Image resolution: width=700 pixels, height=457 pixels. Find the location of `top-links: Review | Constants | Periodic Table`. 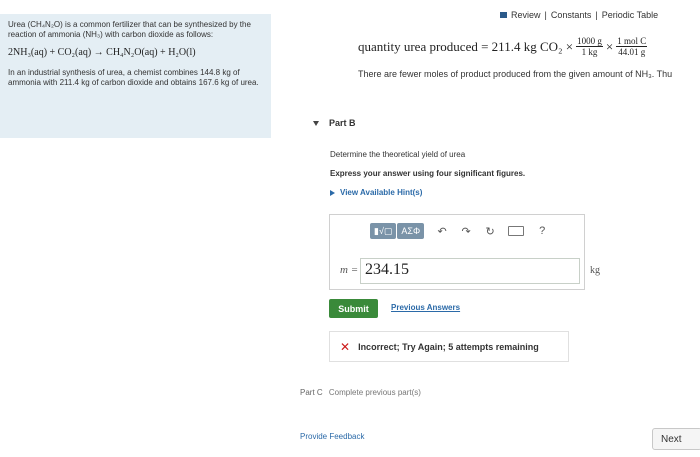

top-links: Review | Constants | Periodic Table is located at coordinates (579, 15).